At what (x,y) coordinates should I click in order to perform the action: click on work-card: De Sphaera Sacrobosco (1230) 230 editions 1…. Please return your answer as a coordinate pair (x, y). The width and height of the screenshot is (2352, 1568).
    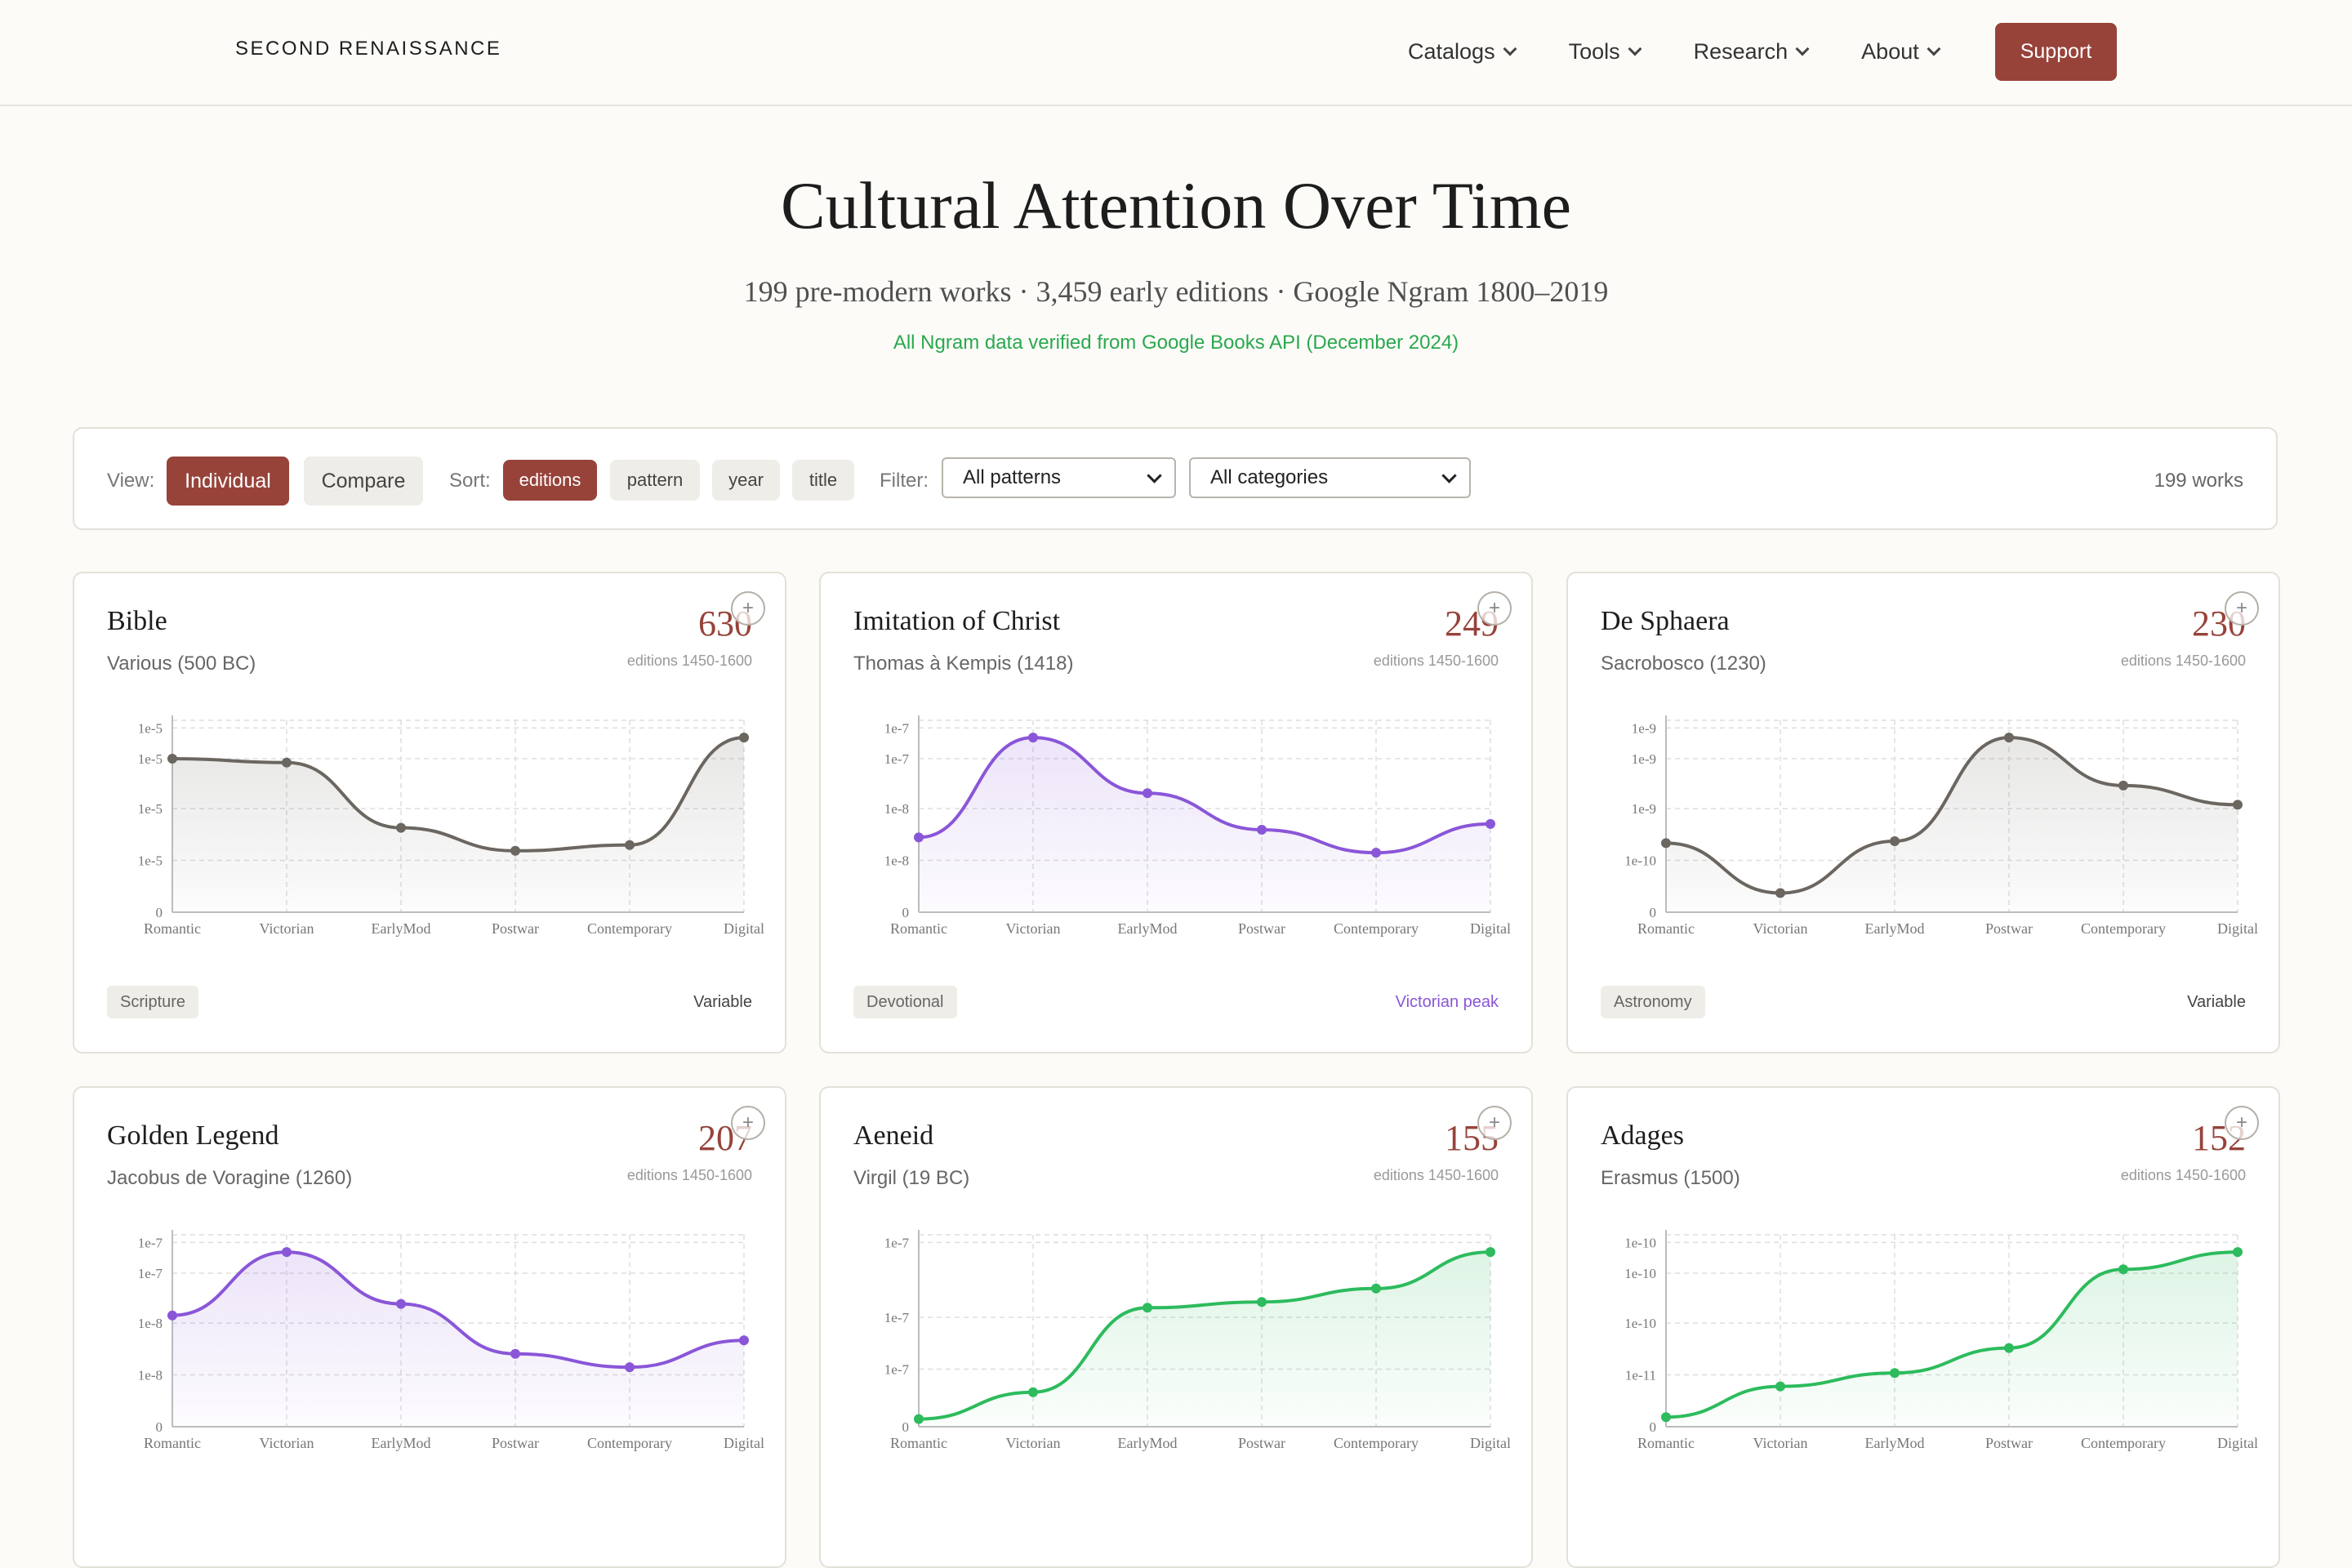
    Looking at the image, I should click on (1923, 813).